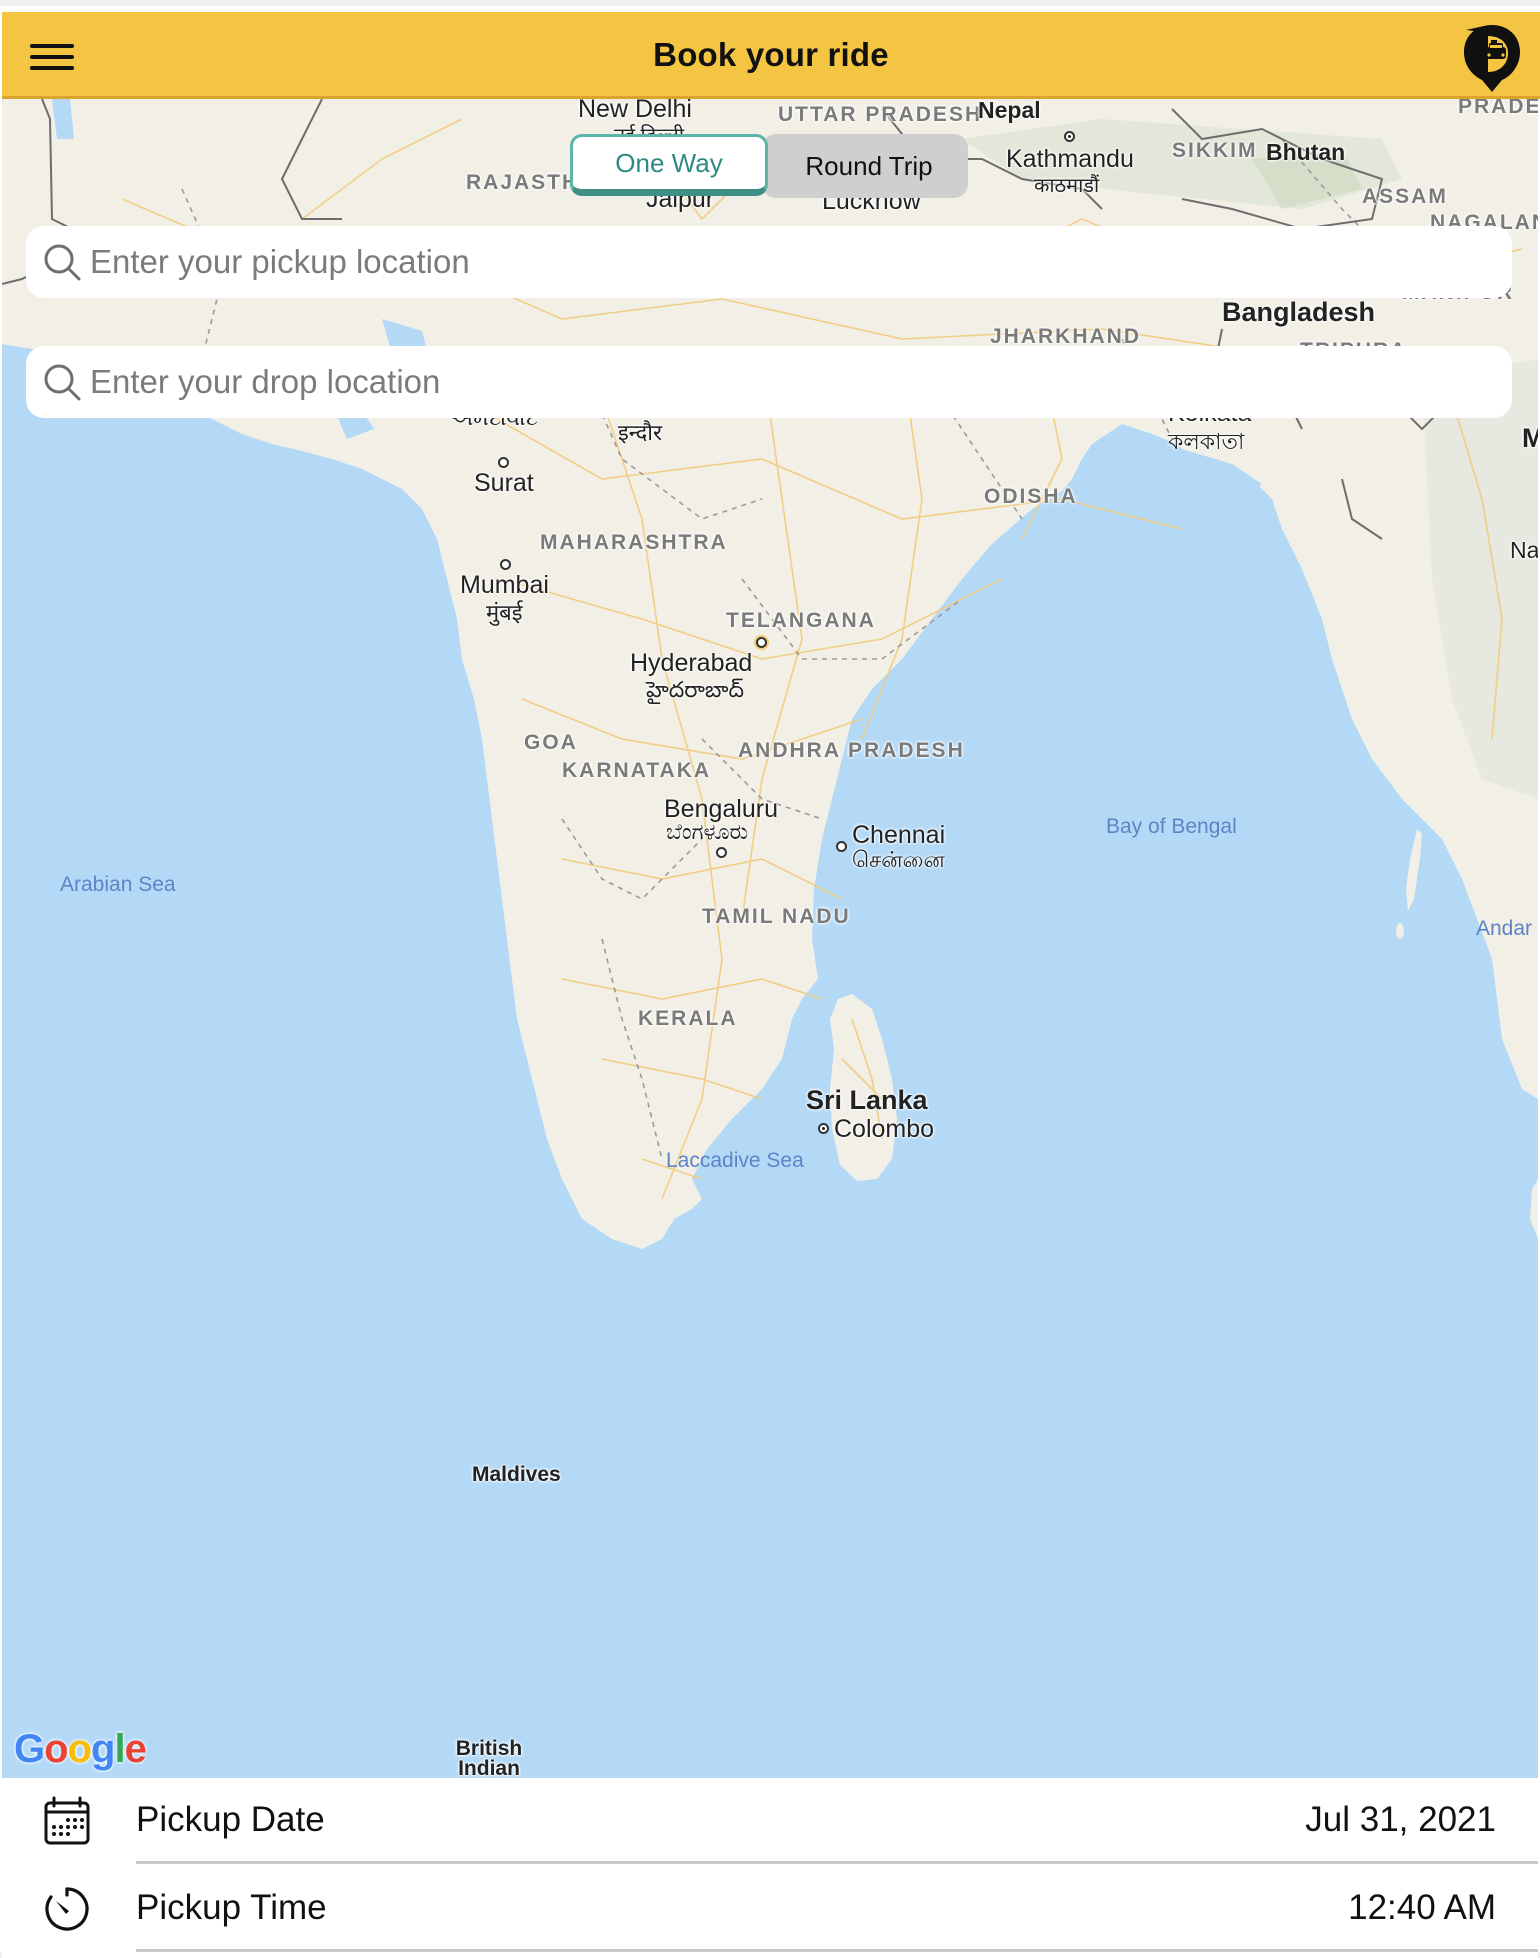 This screenshot has width=1540, height=1958. I want to click on map-marker-bengaluru, so click(721, 852).